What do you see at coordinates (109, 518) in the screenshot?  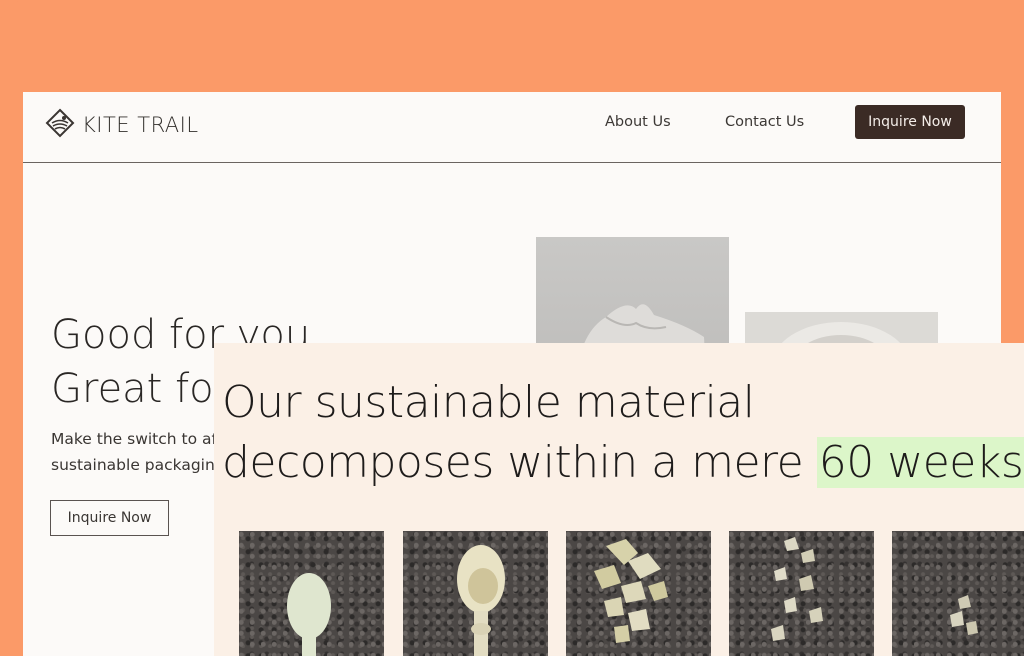 I see `hero-inquire-button: Inquire Now` at bounding box center [109, 518].